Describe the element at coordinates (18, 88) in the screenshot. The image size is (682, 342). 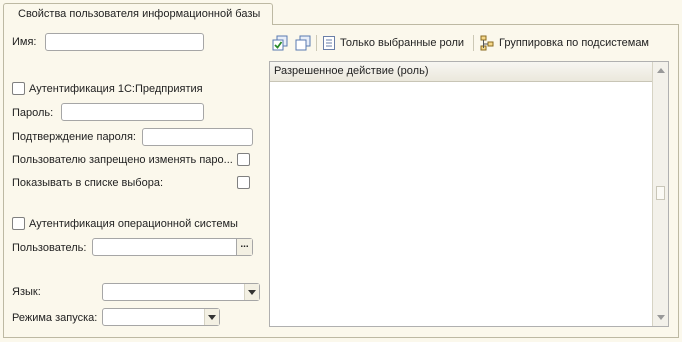
I see `auth-1c-checkbox` at that location.